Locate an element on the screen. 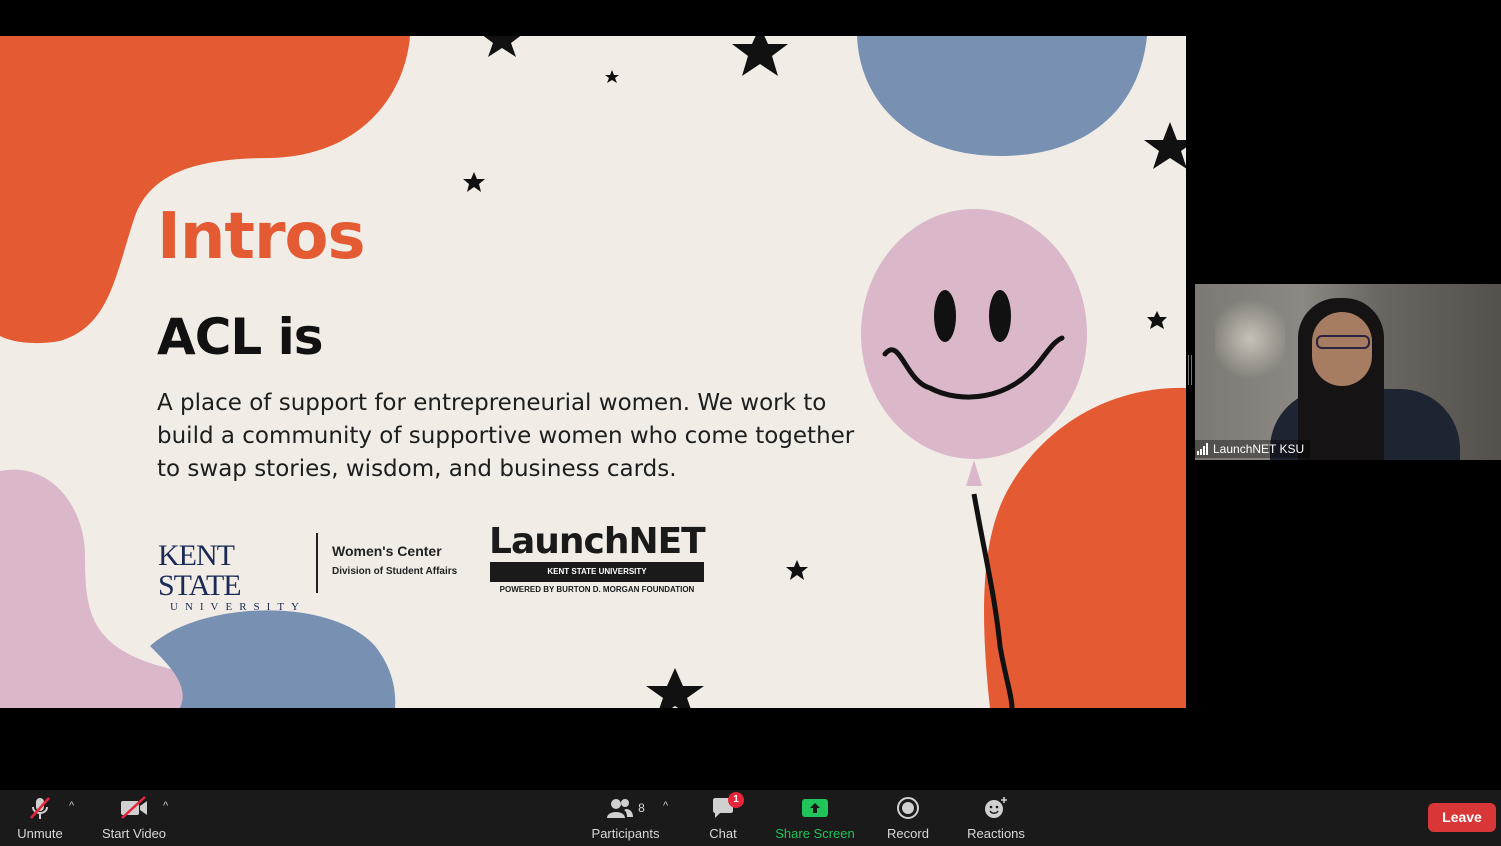  start-video-button: Start Video is located at coordinates (134, 818).